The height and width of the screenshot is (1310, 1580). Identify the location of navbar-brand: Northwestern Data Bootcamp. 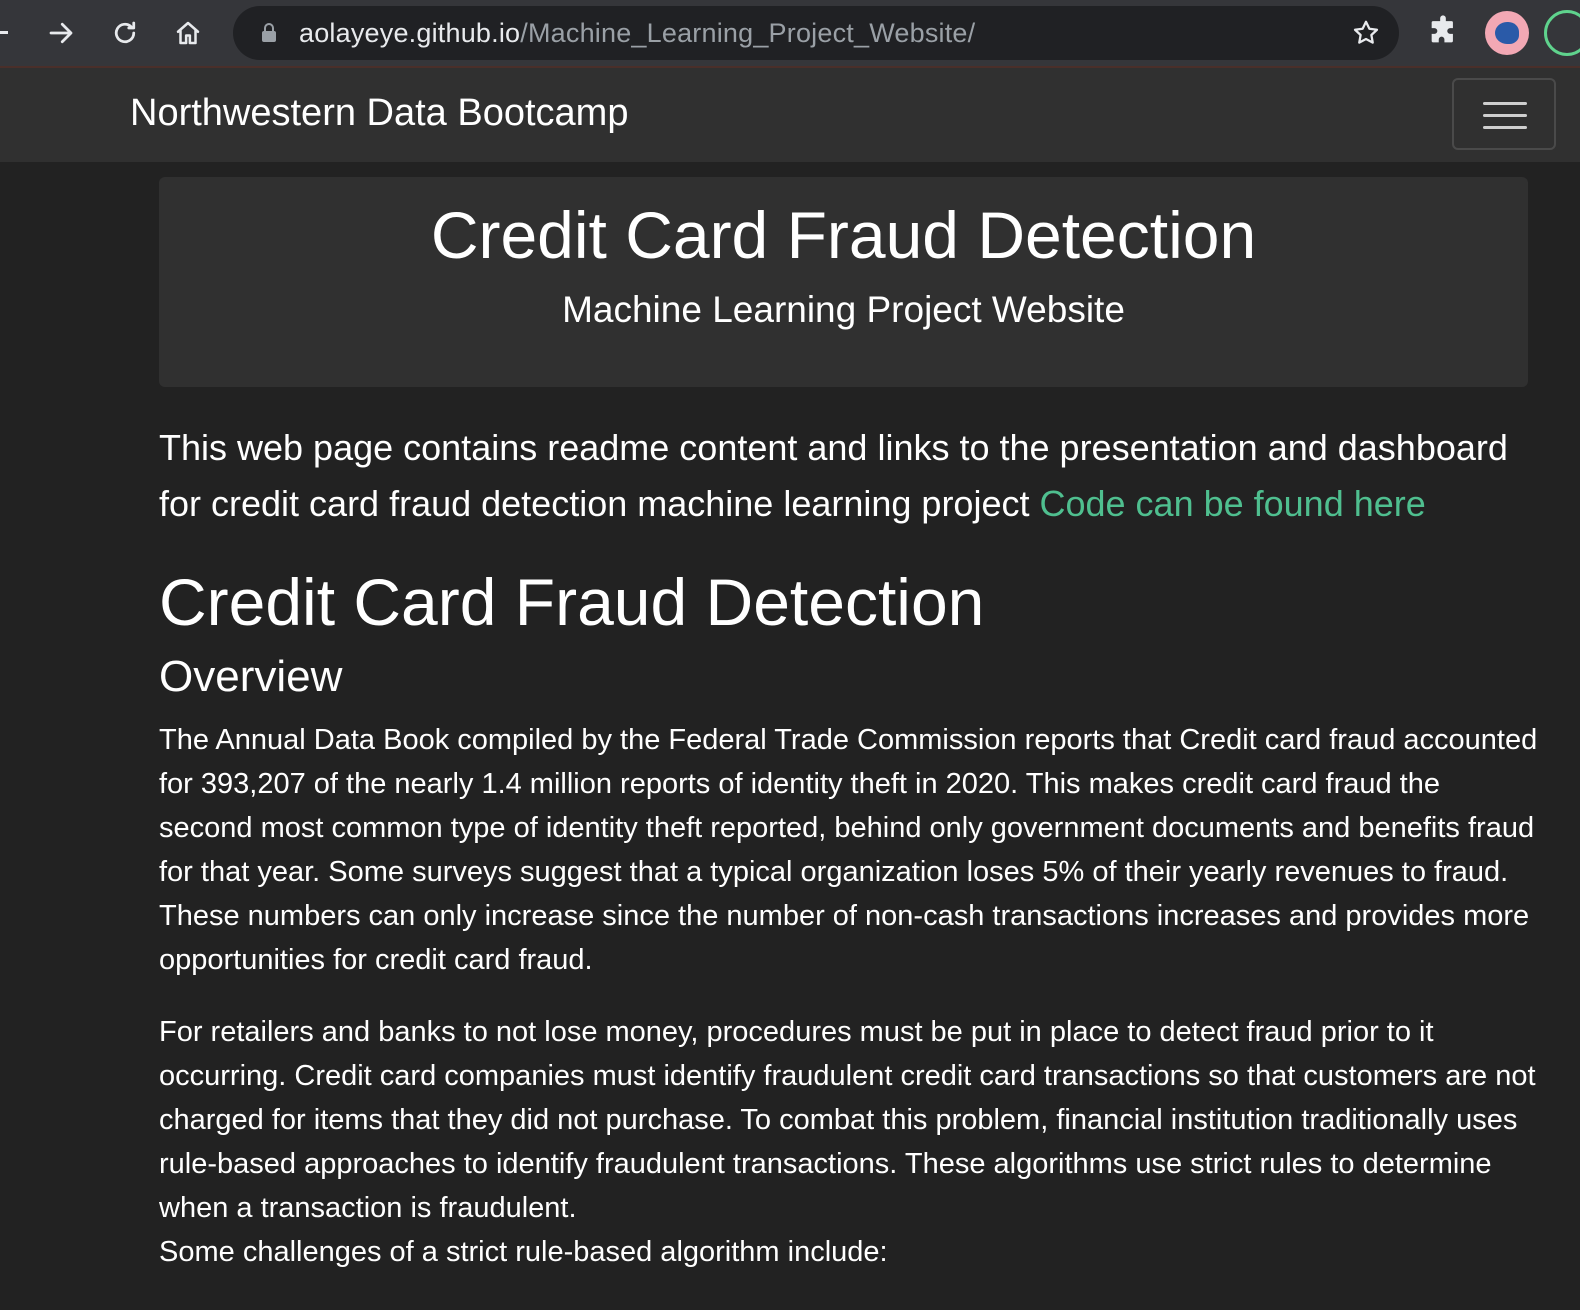
(379, 113).